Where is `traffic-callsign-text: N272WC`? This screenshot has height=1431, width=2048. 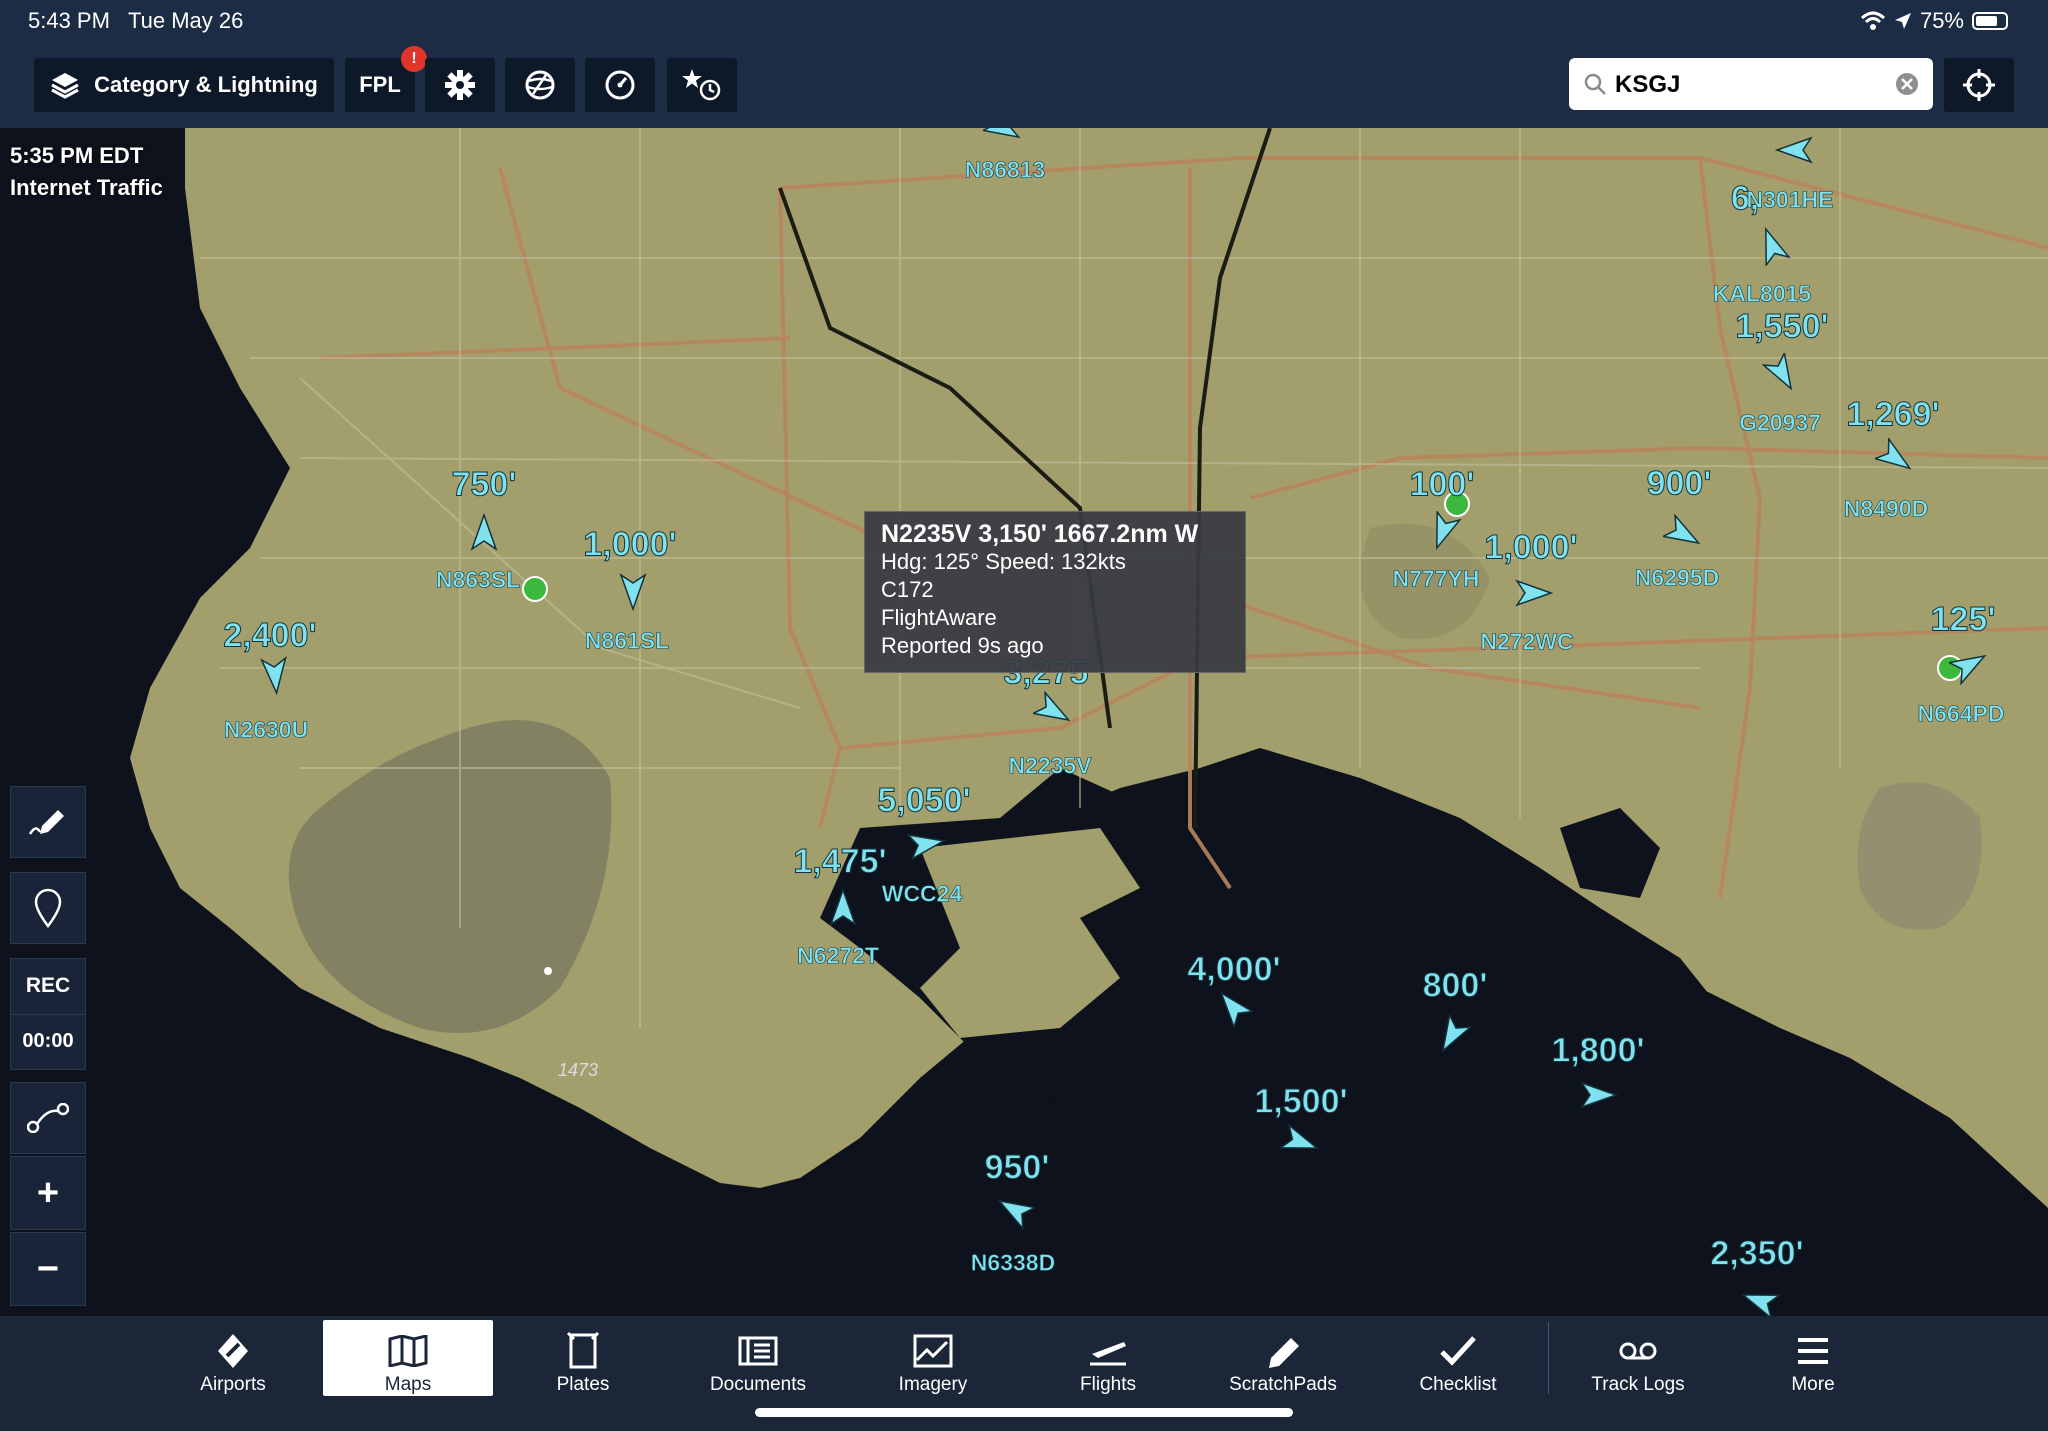
traffic-callsign-text: N272WC is located at coordinates (1527, 641).